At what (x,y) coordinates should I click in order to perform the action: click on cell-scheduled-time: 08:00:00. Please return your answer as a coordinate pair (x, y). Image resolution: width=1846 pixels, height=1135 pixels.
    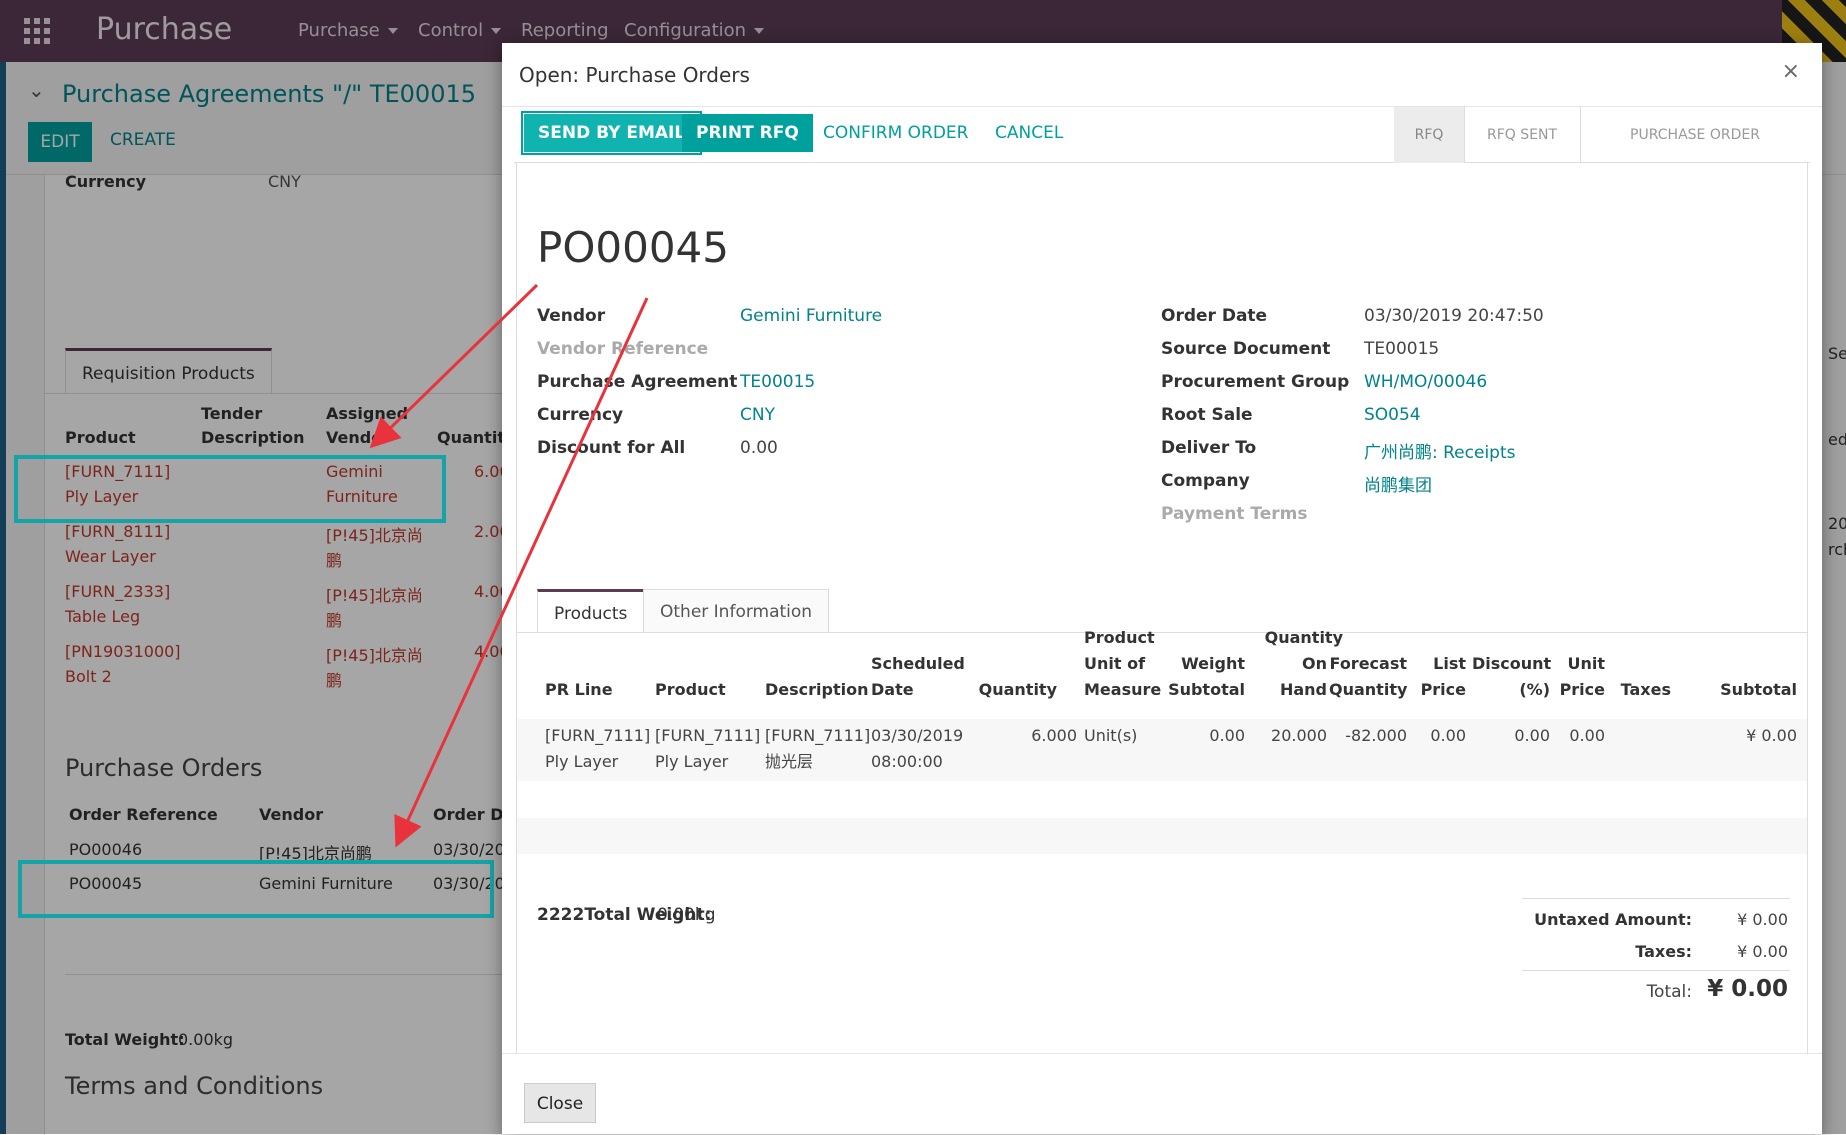
    Looking at the image, I should click on (907, 761).